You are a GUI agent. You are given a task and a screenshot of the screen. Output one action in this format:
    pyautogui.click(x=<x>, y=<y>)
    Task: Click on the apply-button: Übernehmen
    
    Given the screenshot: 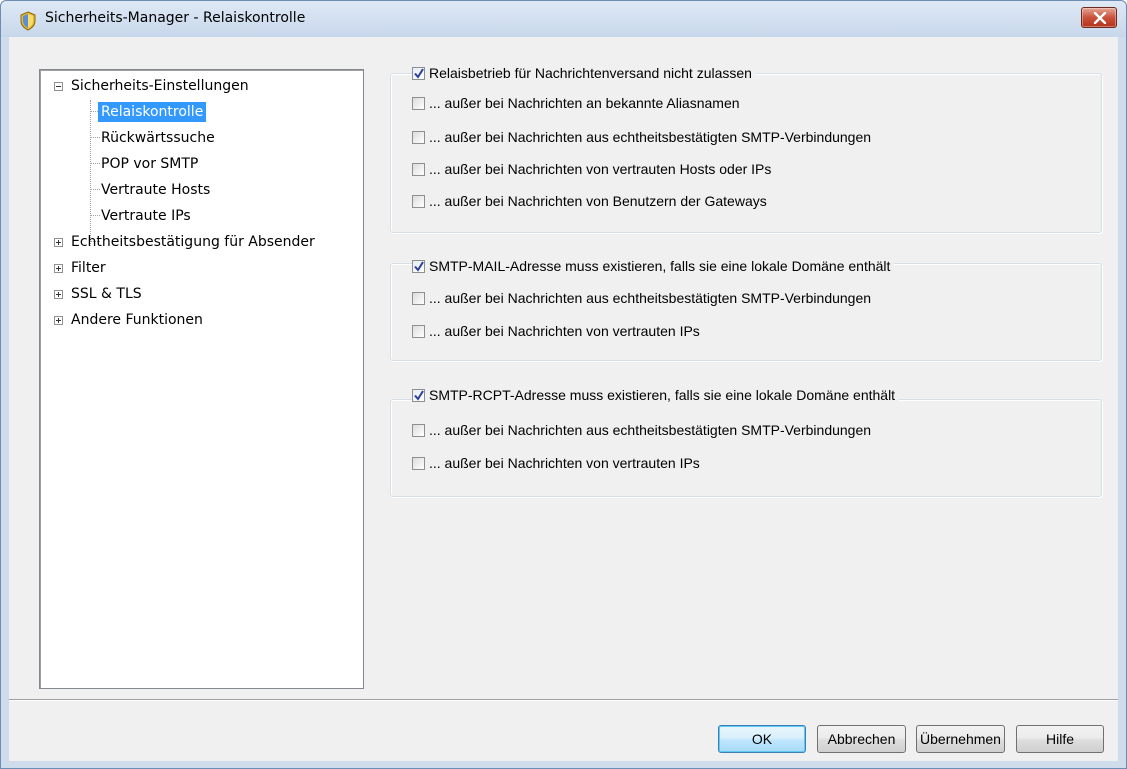 What is the action you would take?
    pyautogui.click(x=960, y=739)
    